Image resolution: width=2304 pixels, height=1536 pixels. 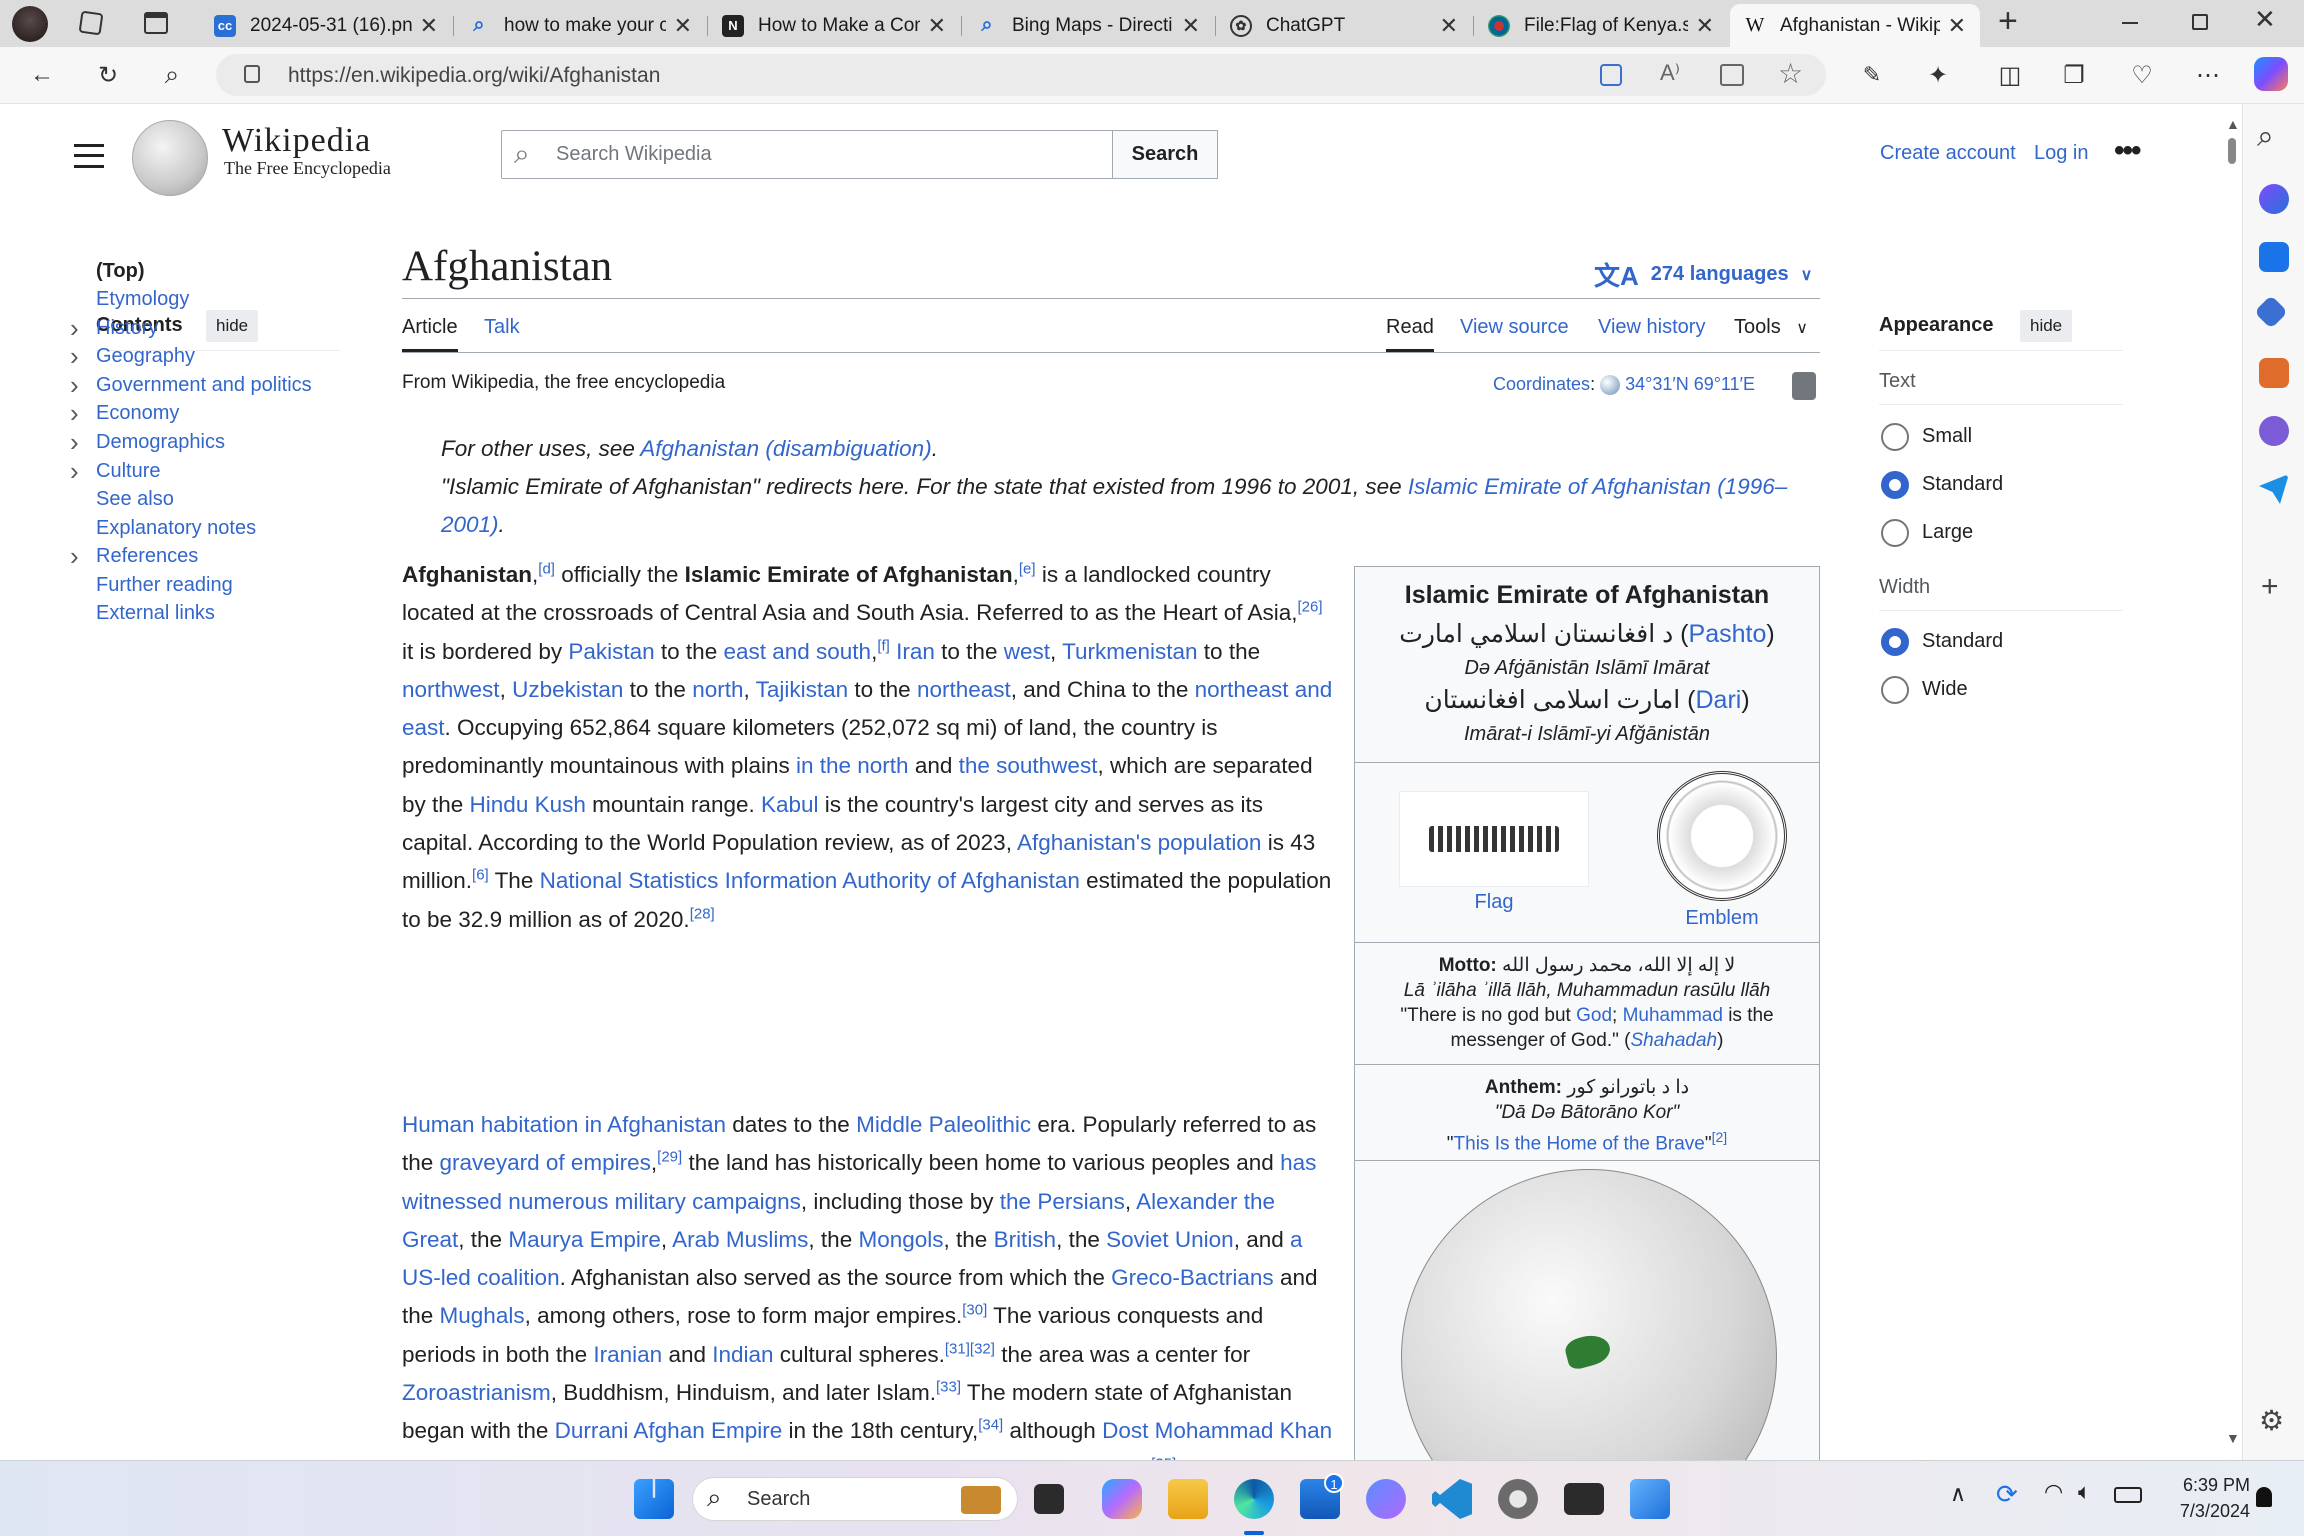 I want to click on tab-afghanistan-wikipedia: W Afghanistan - Wikip ✕, so click(x=1855, y=25).